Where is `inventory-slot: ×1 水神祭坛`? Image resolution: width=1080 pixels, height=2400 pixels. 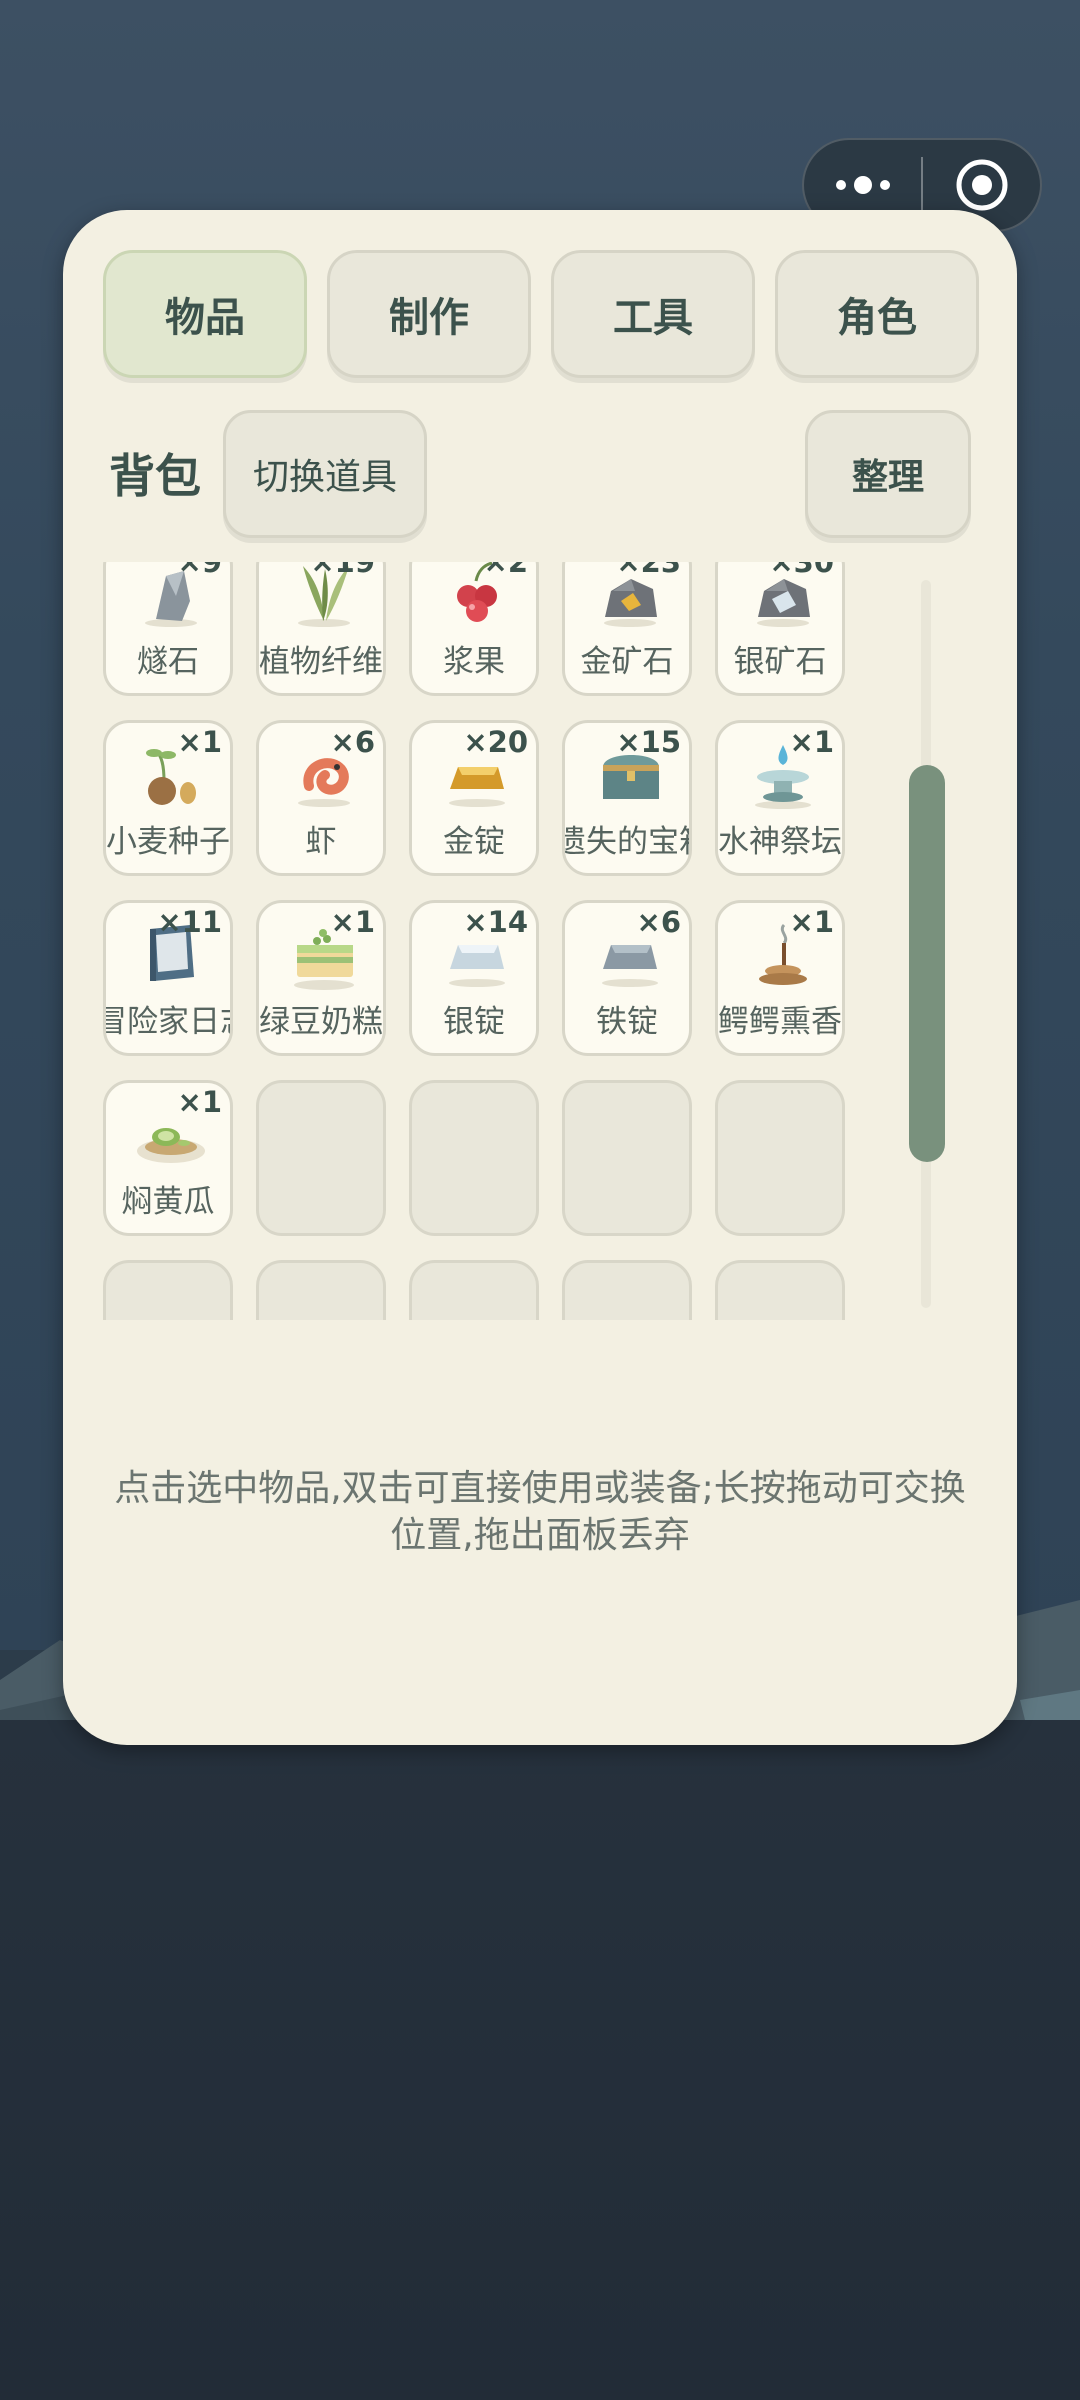
inventory-slot: ×1 水神祭坛 is located at coordinates (780, 798).